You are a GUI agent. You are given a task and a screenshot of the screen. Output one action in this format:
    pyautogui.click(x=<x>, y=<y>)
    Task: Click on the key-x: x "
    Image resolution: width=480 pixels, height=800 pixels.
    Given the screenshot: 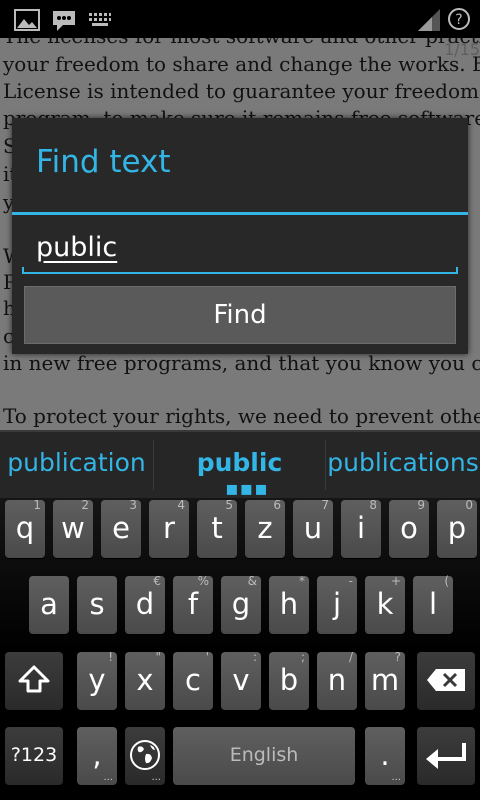 What is the action you would take?
    pyautogui.click(x=145, y=680)
    